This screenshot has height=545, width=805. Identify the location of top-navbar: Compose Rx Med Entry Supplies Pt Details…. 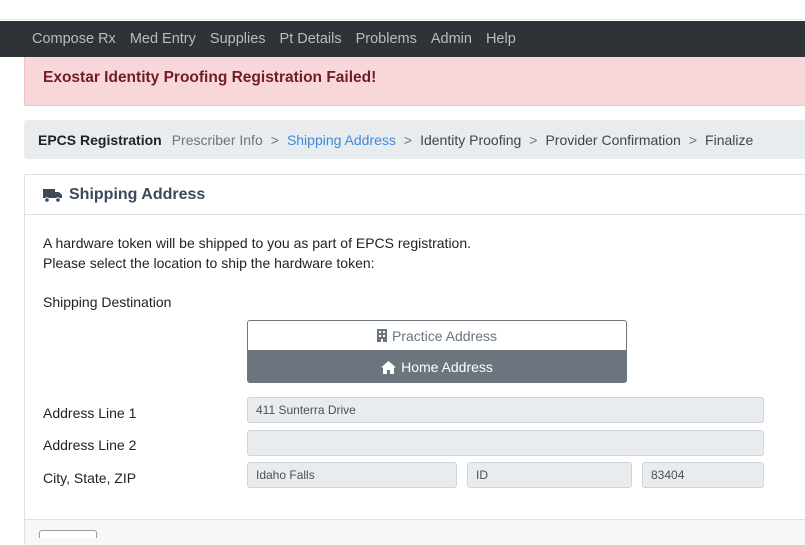
(402, 39).